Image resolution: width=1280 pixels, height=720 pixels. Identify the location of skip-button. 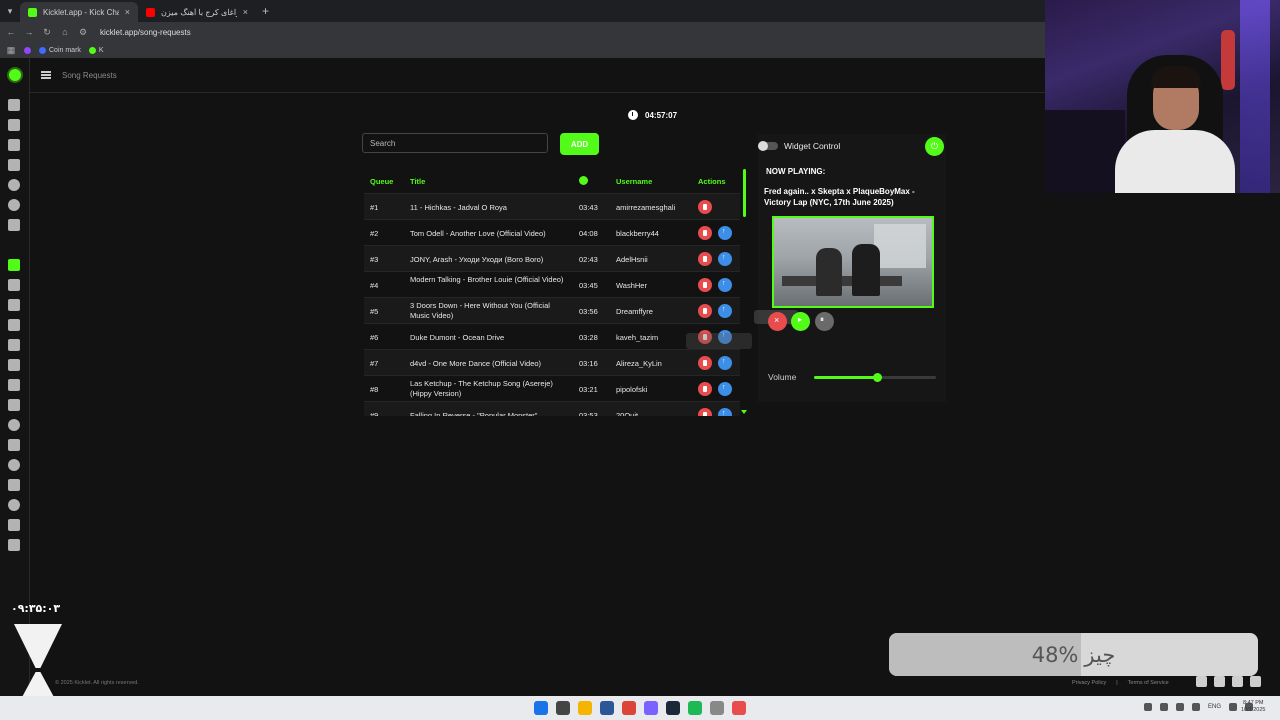
(800, 321).